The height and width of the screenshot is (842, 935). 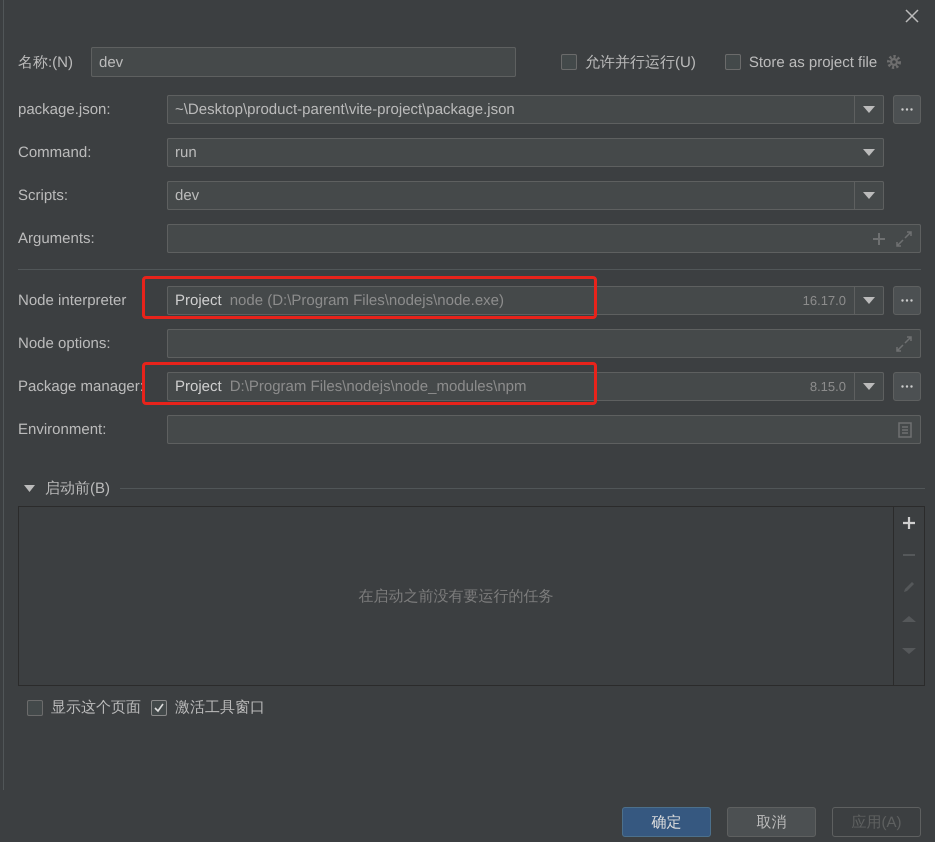 What do you see at coordinates (81, 386) in the screenshot?
I see `field-label: Package manager:` at bounding box center [81, 386].